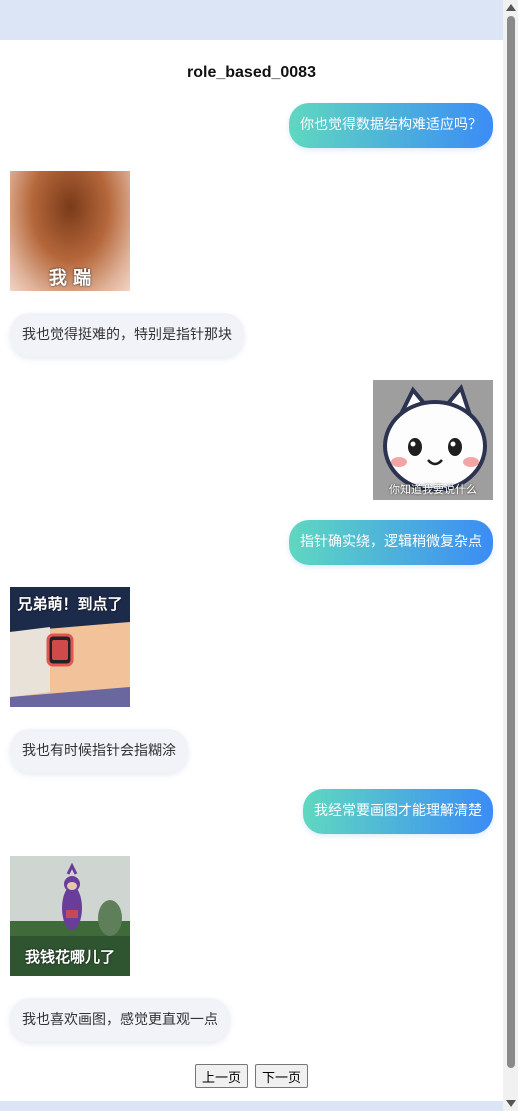 The width and height of the screenshot is (518, 1111). Describe the element at coordinates (282, 1076) in the screenshot. I see `next-page-button: 下一页` at that location.